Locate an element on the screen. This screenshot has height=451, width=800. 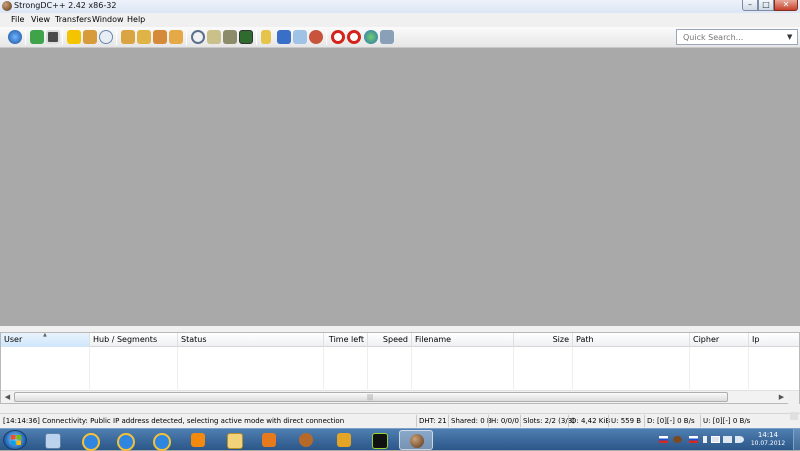
network-stats-icon is located at coordinates (246, 37).